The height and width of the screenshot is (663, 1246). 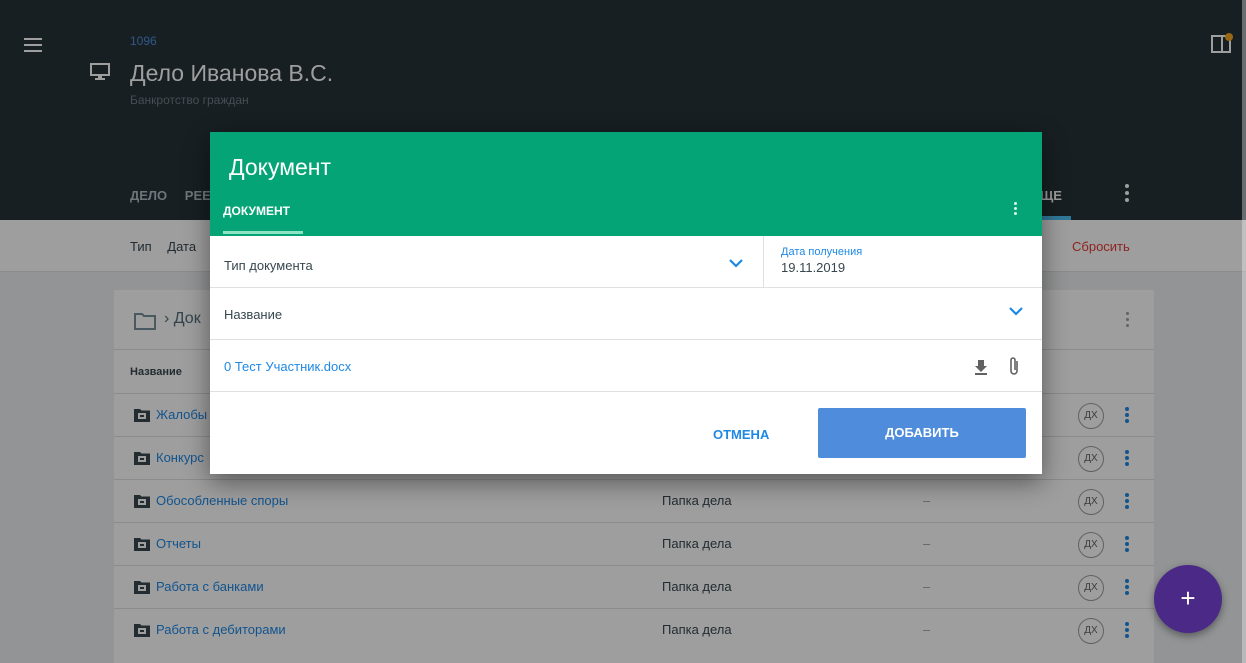 What do you see at coordinates (626, 262) in the screenshot?
I see `doc-type-row: Тип документа Дата получения 19.11.2019` at bounding box center [626, 262].